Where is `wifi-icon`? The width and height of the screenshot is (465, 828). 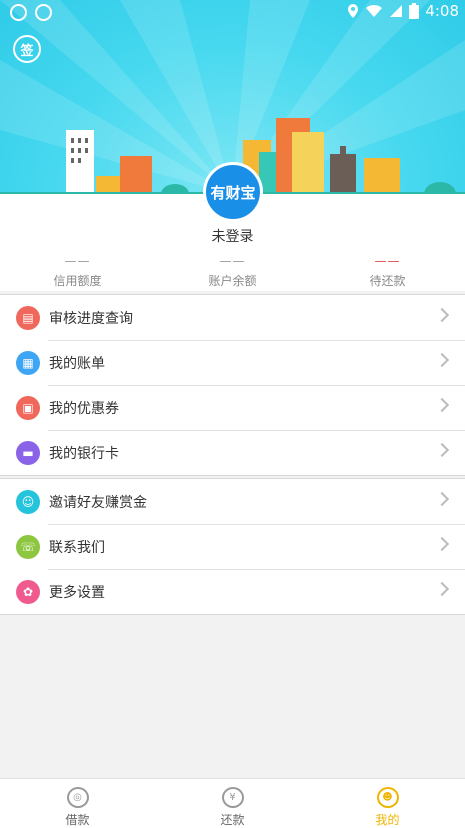
wifi-icon is located at coordinates (374, 10).